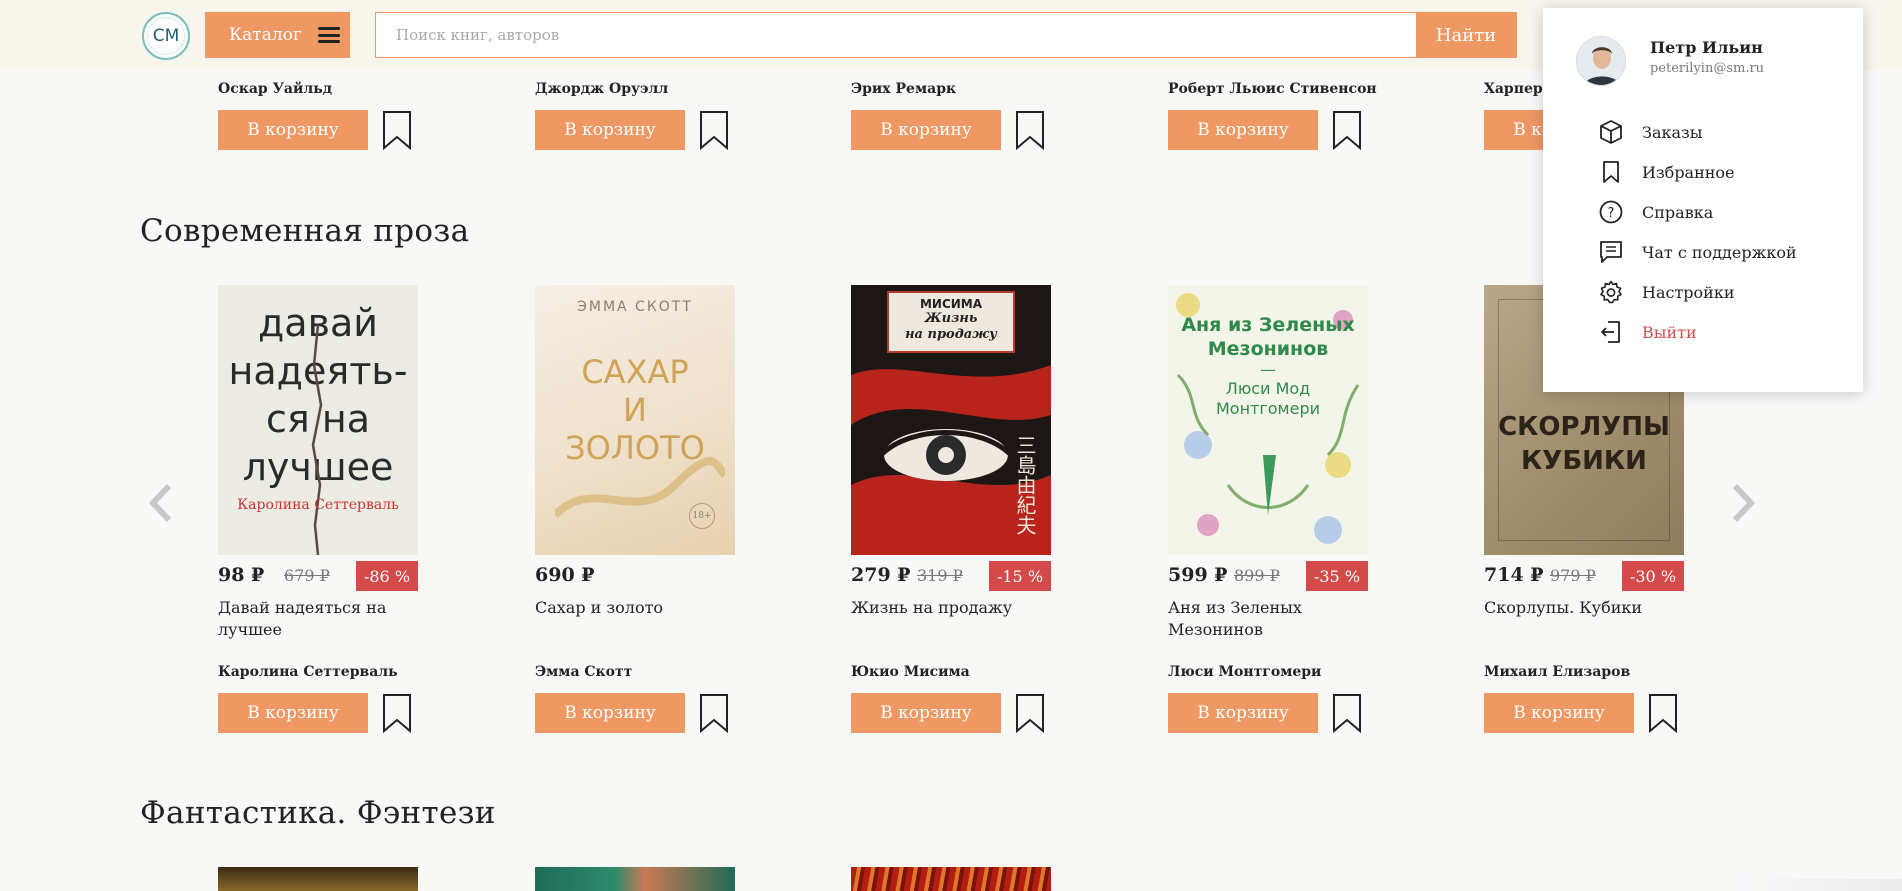  Describe the element at coordinates (265, 35) in the screenshot. I see `catalog-label: Каталог` at that location.